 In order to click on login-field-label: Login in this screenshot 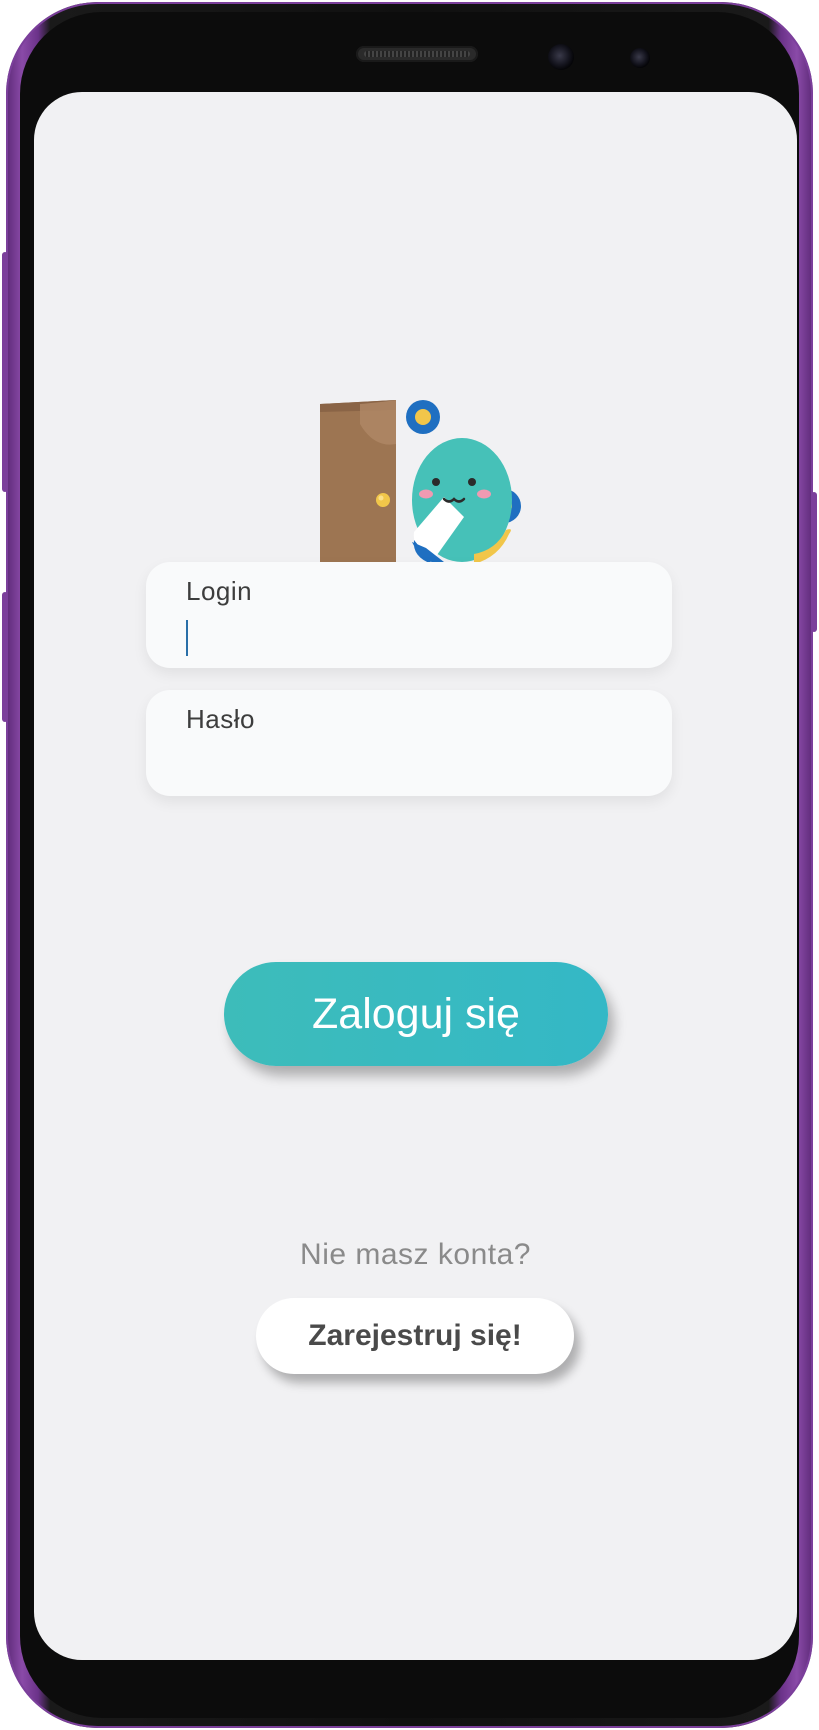, I will do `click(219, 591)`.